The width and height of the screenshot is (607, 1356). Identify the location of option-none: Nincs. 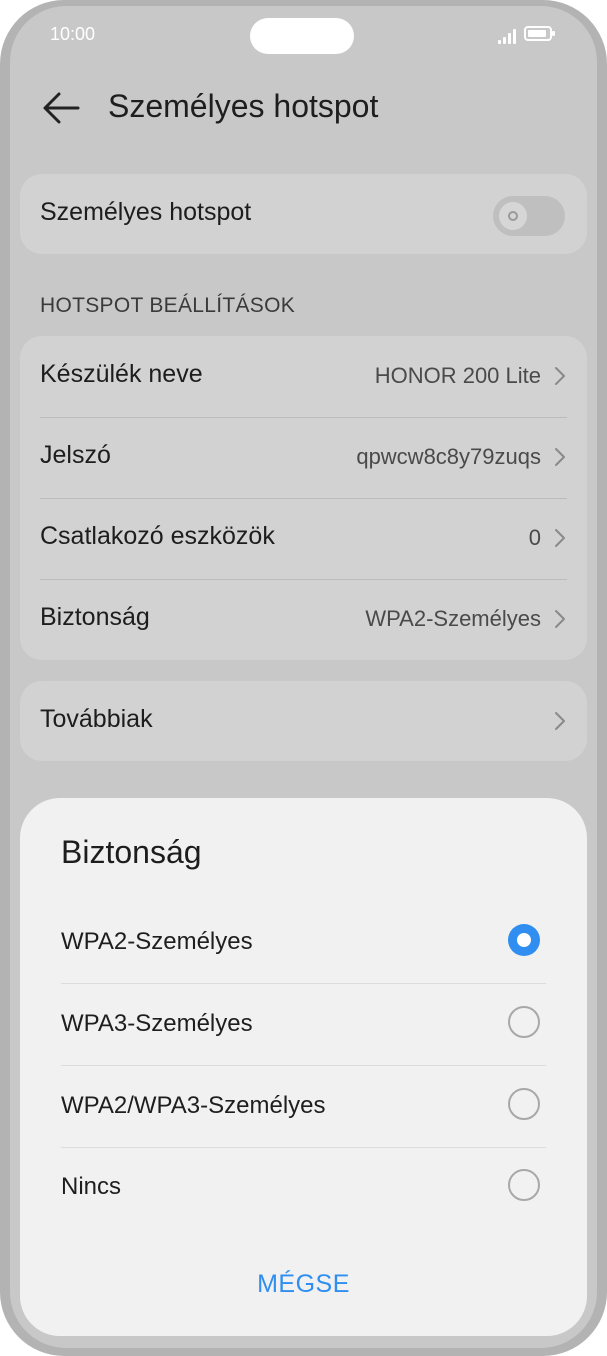
(303, 1187).